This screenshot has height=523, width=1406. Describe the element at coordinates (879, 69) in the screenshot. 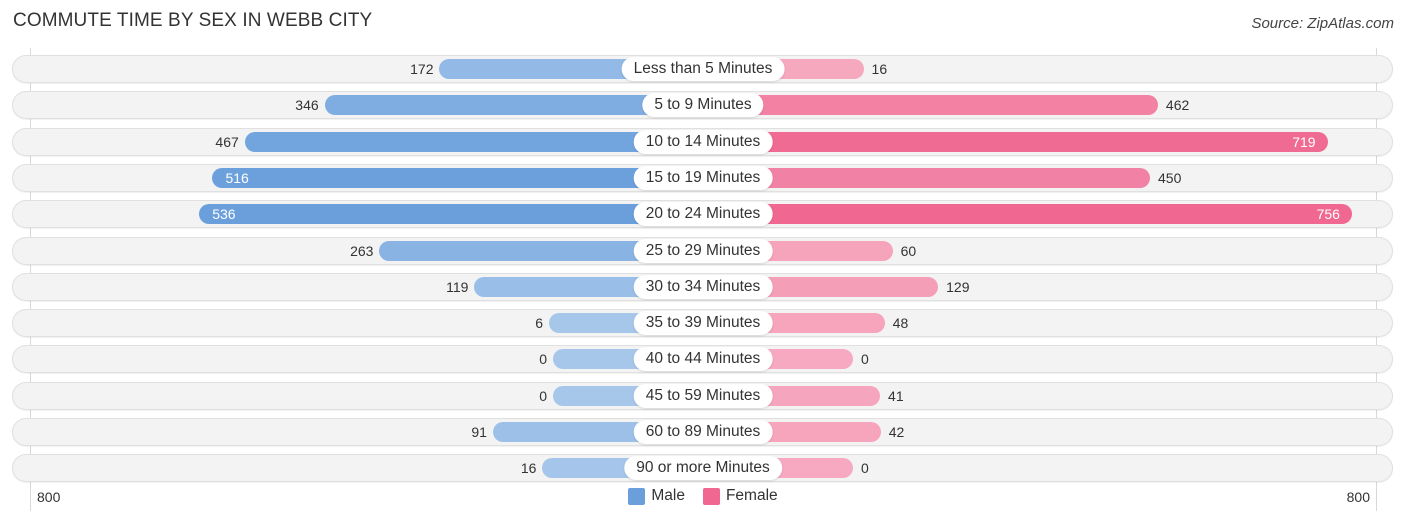

I see `value-label-female: 16` at that location.